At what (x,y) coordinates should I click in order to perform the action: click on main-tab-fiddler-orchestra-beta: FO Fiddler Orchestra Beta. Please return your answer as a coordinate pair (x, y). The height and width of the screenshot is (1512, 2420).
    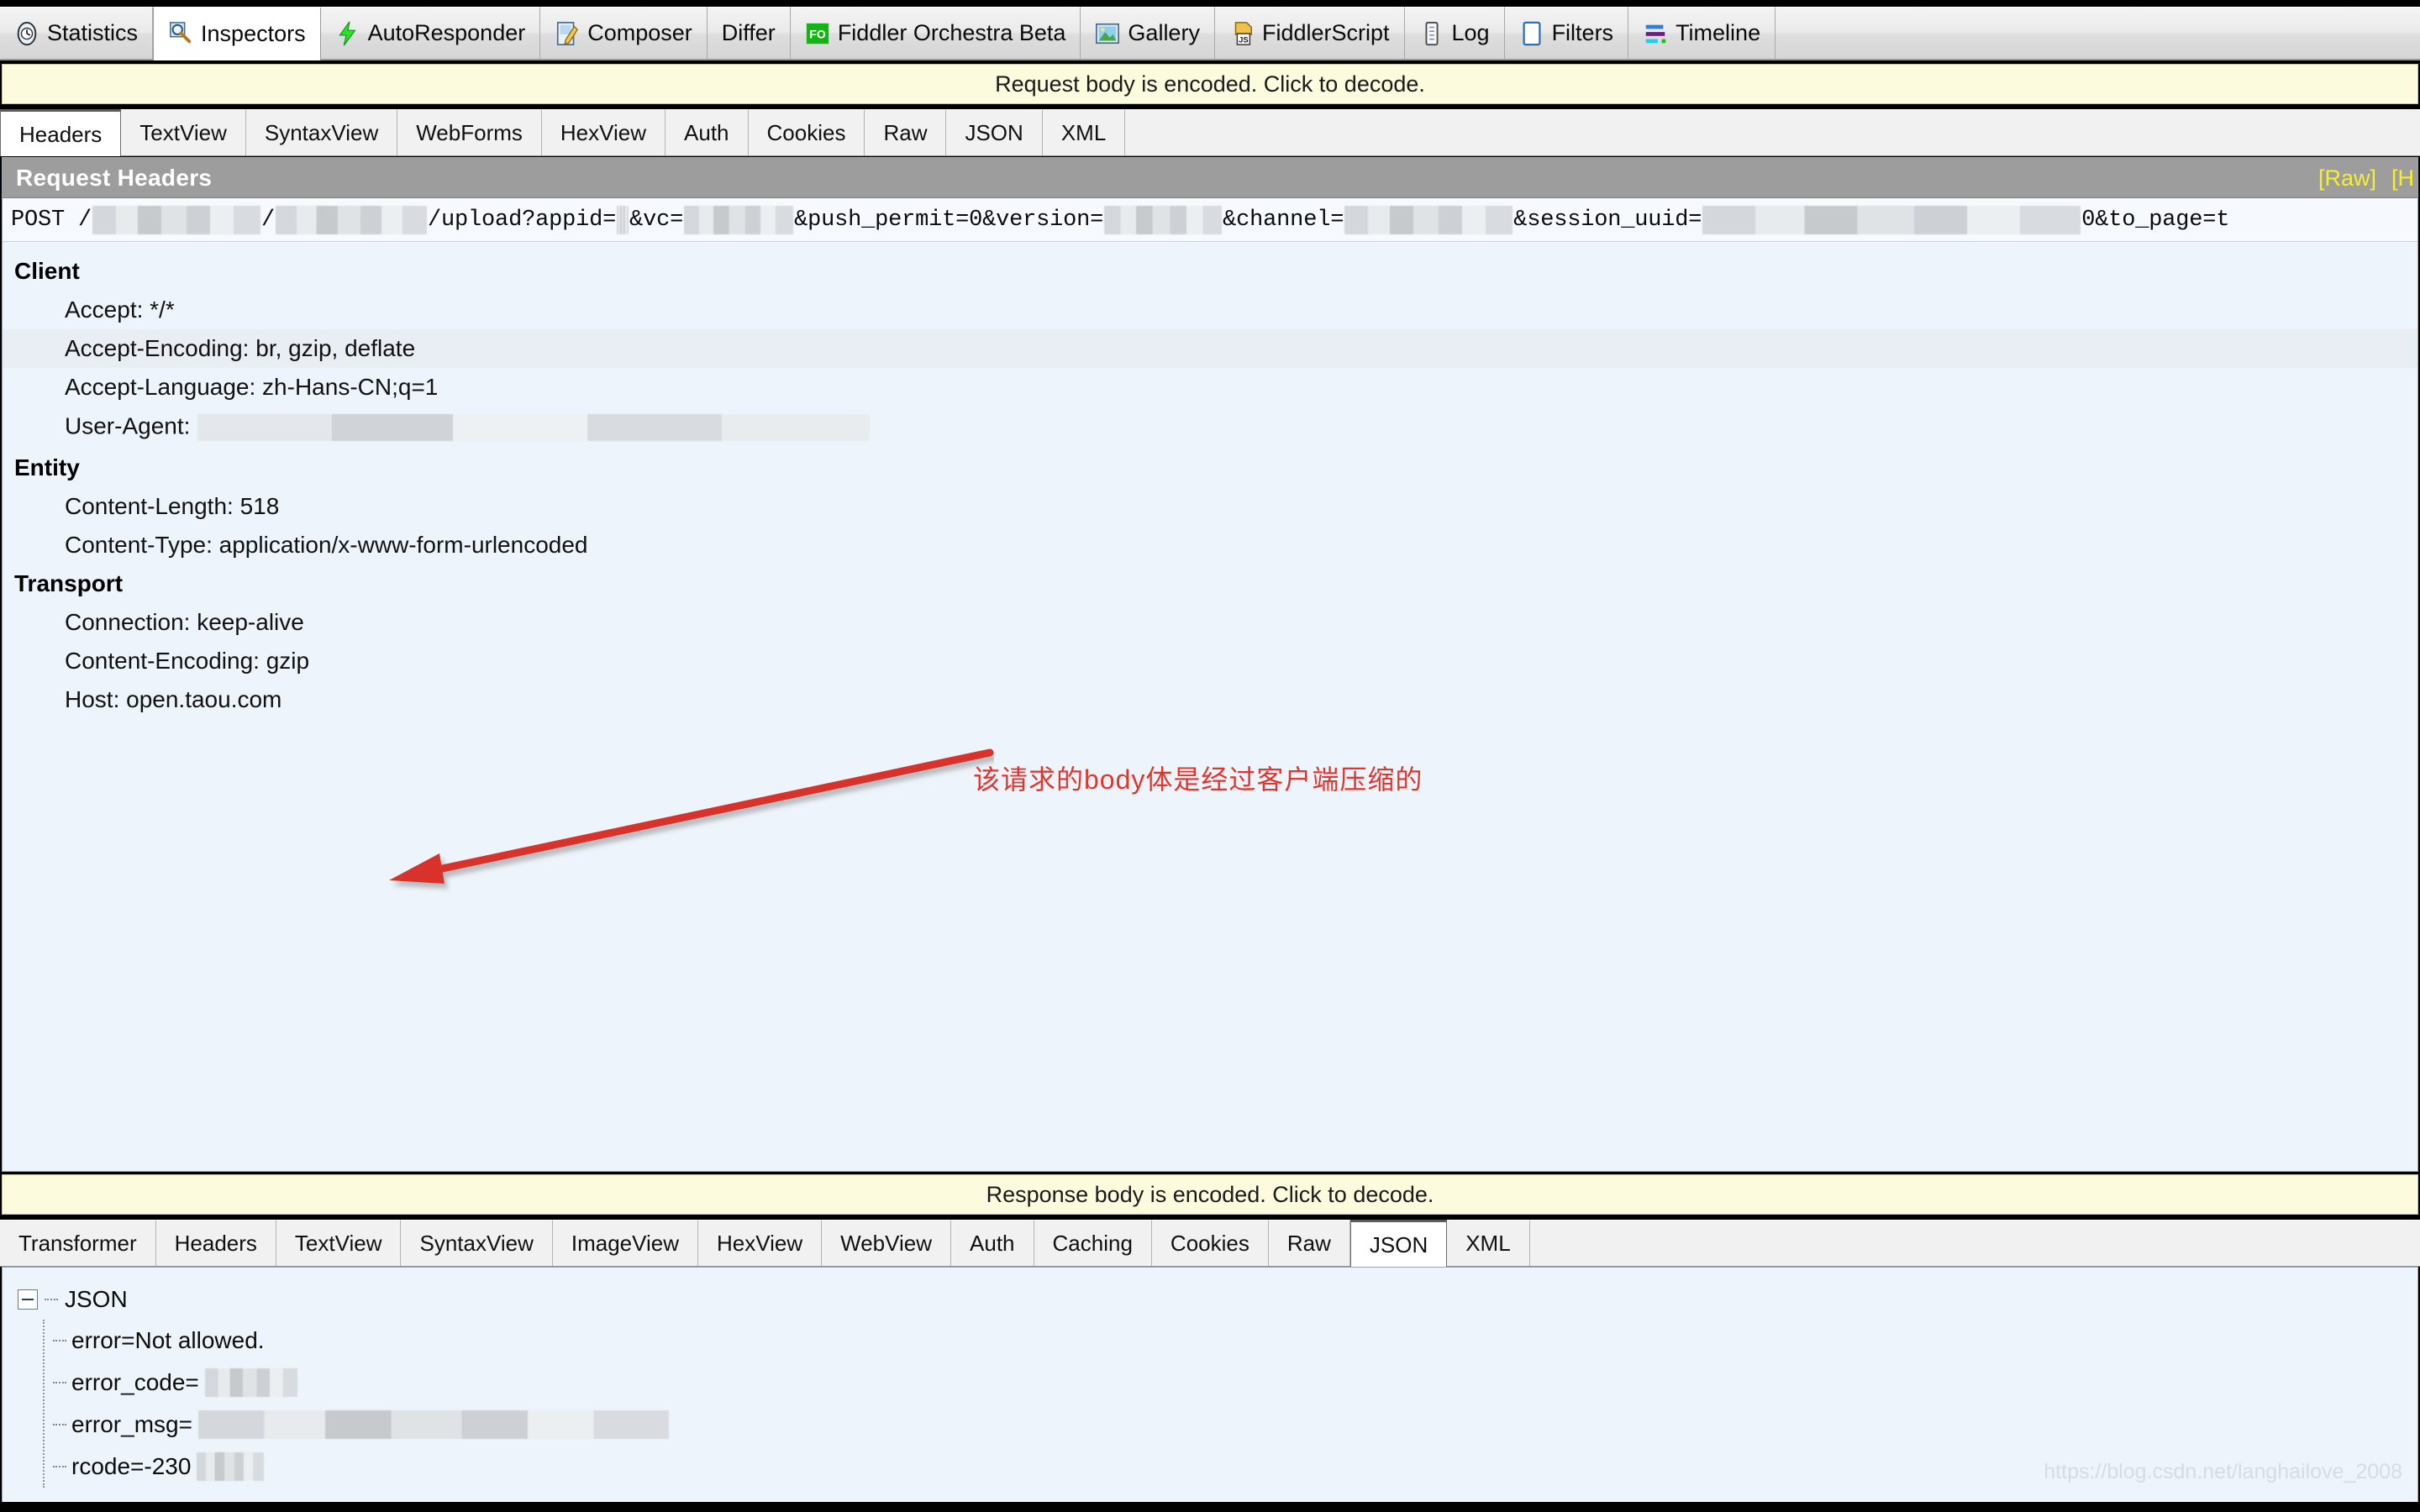
    Looking at the image, I should click on (935, 33).